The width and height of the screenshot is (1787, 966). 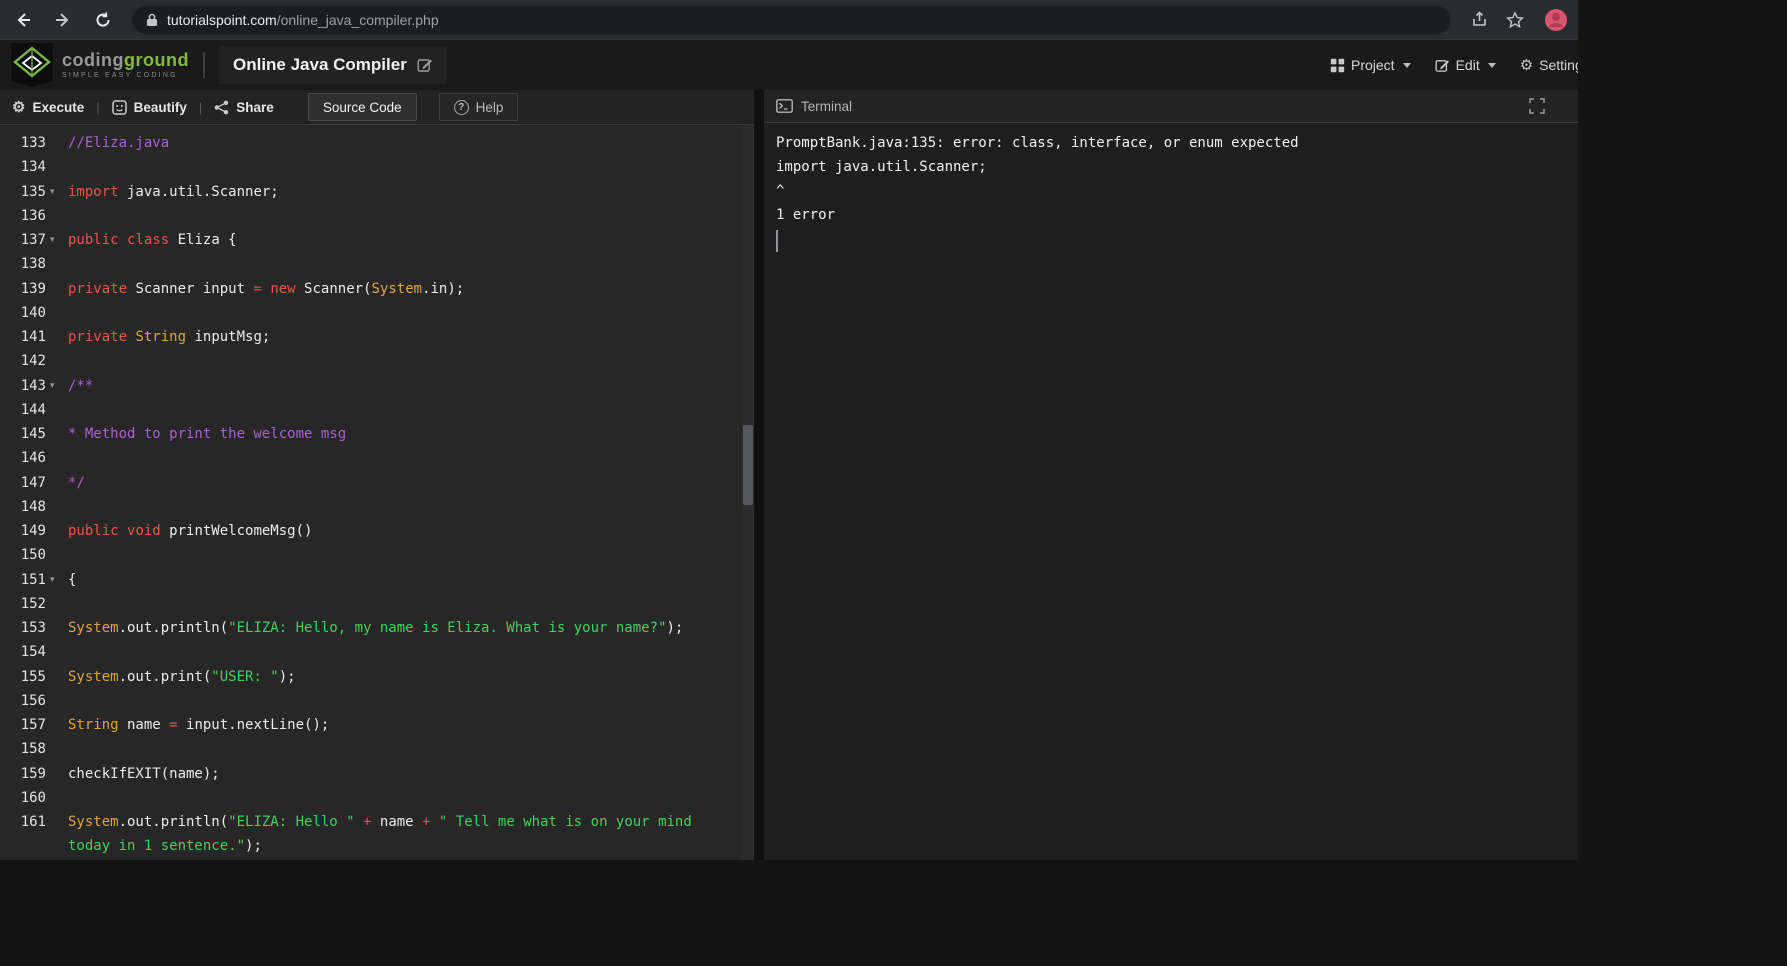 I want to click on line-number: 140, so click(x=33, y=312).